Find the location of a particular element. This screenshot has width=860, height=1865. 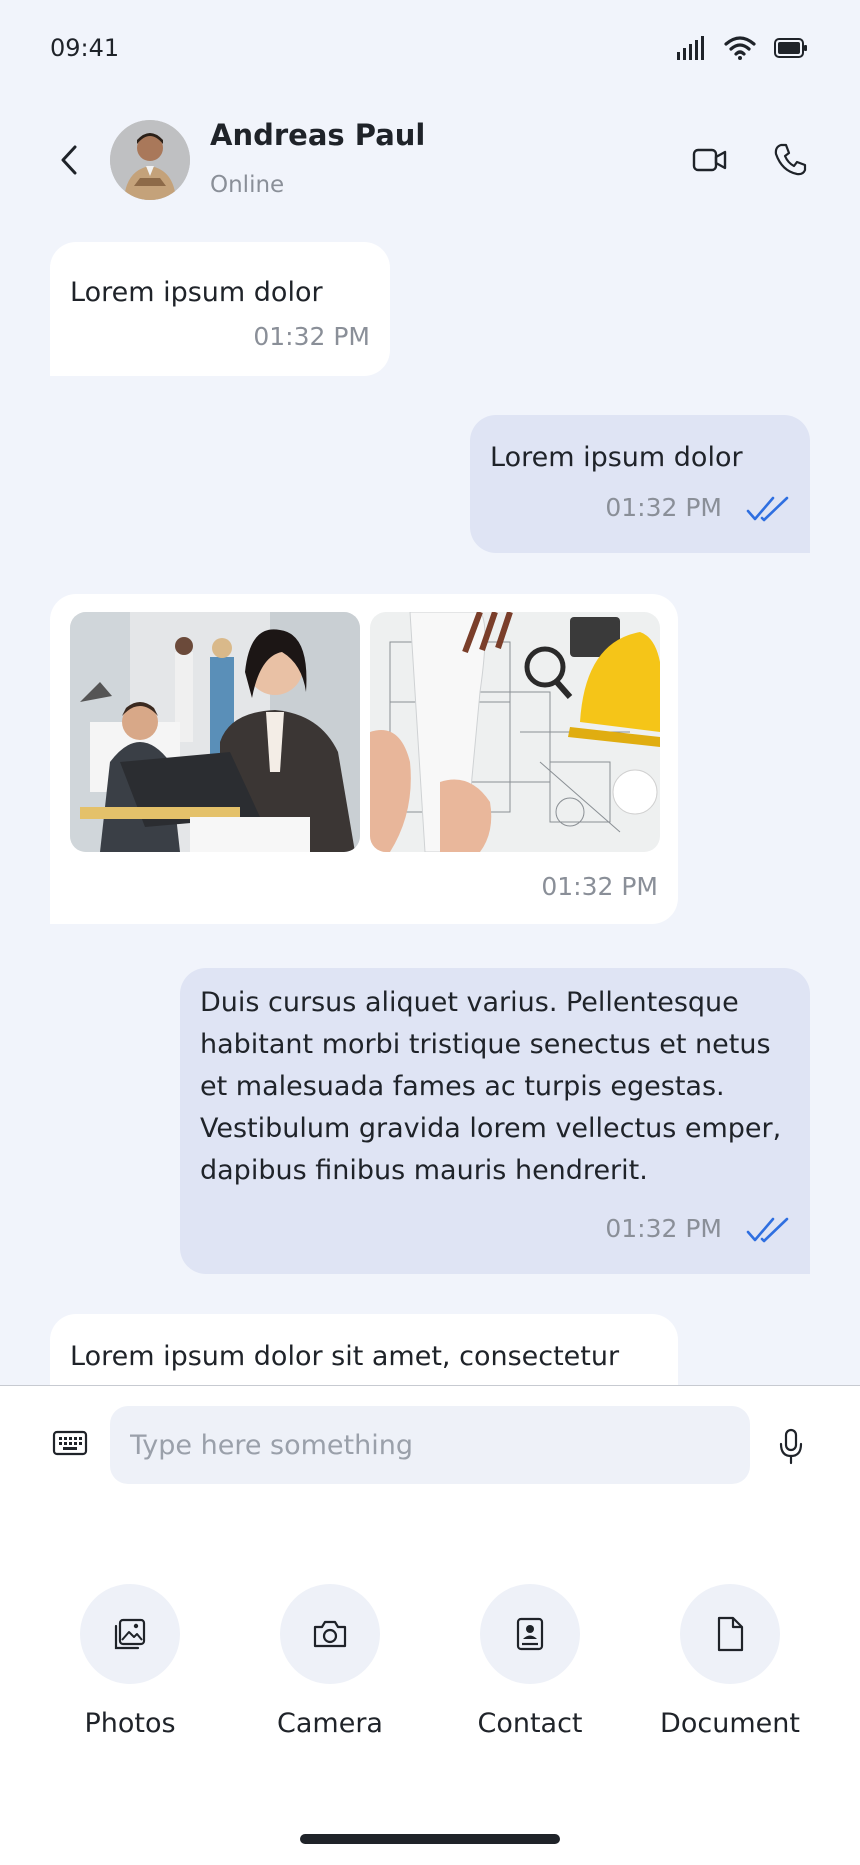

back-button is located at coordinates (69, 160).